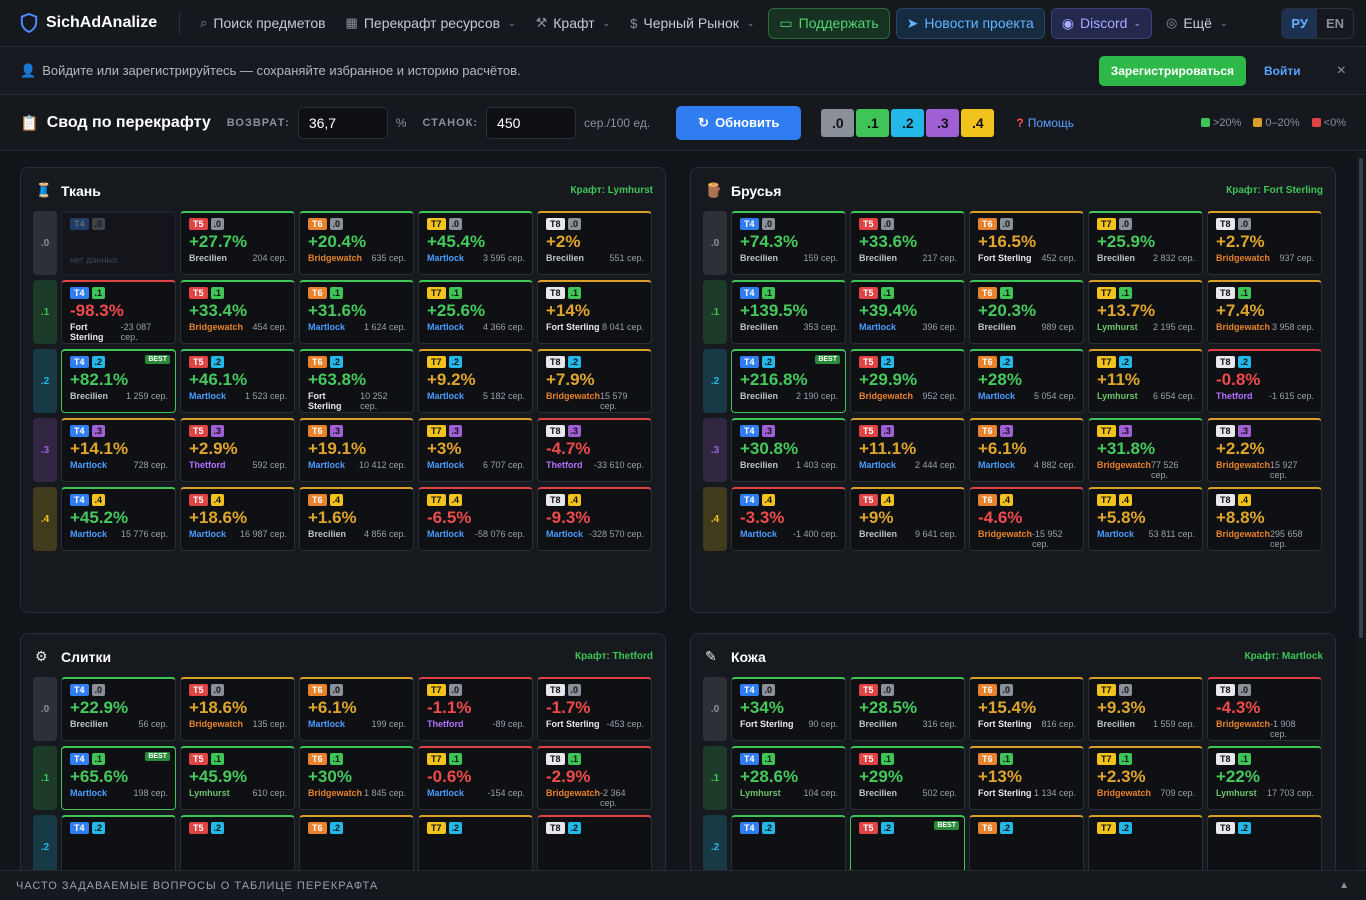  What do you see at coordinates (1045, 123) in the screenshot?
I see `help-link: ? Помощь` at bounding box center [1045, 123].